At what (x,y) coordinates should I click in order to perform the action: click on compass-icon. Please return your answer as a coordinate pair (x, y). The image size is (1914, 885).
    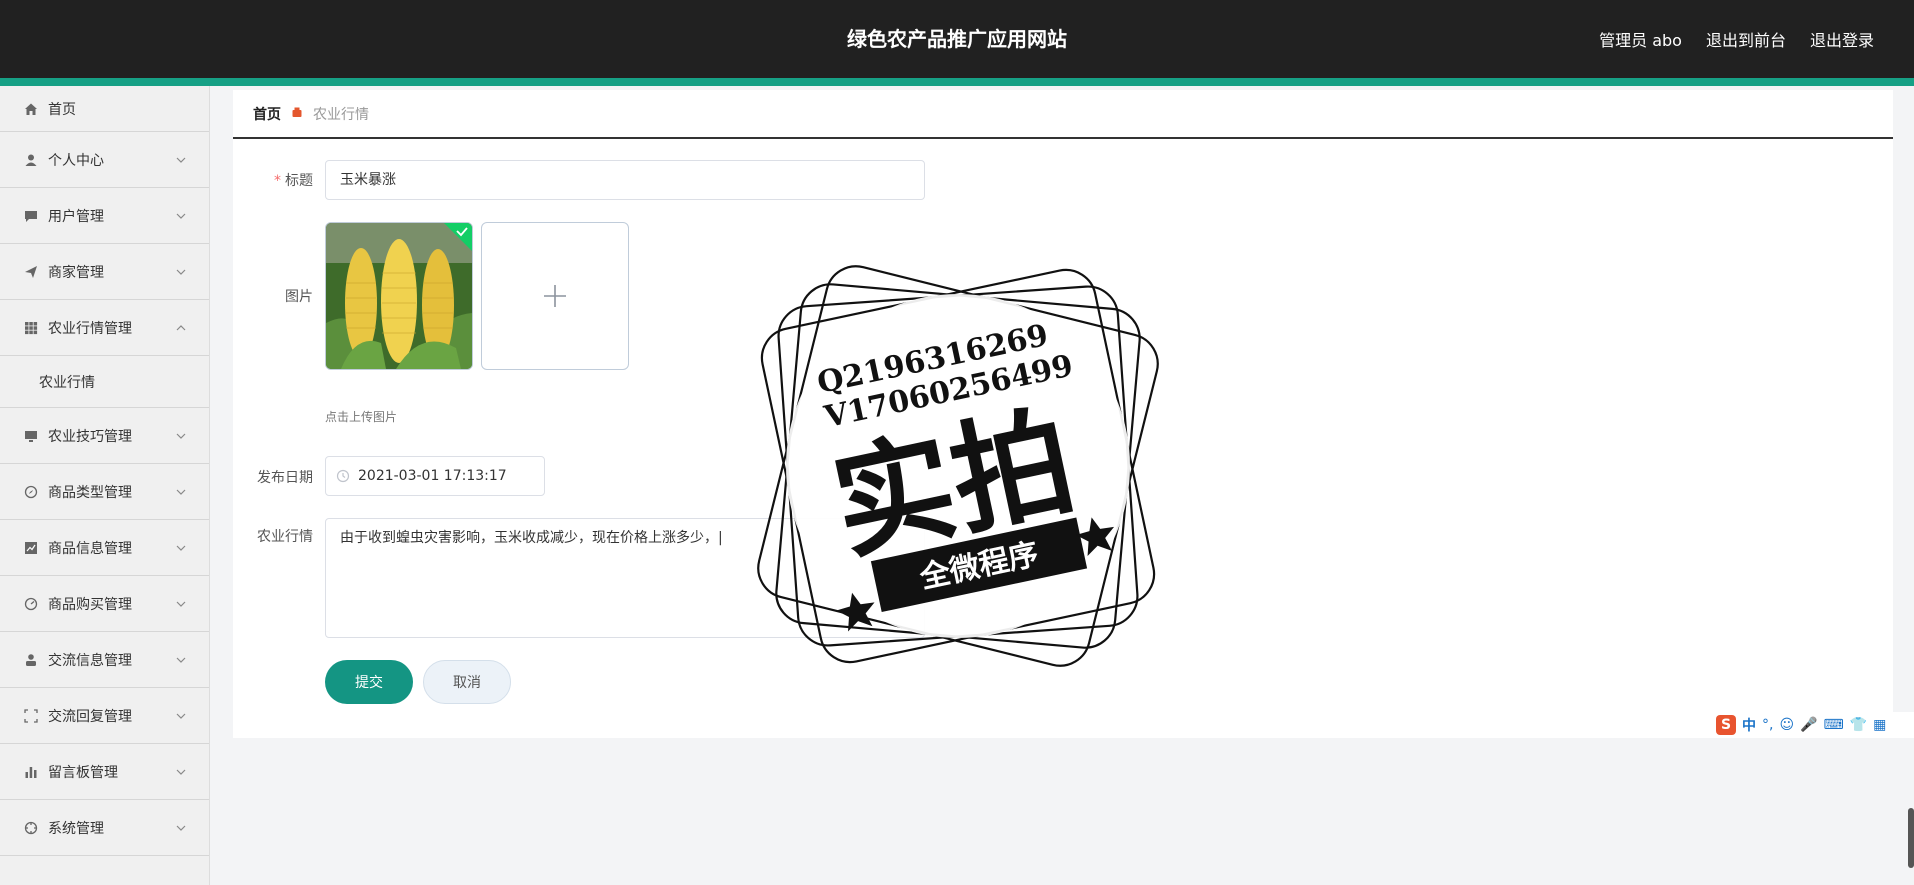
    Looking at the image, I should click on (31, 492).